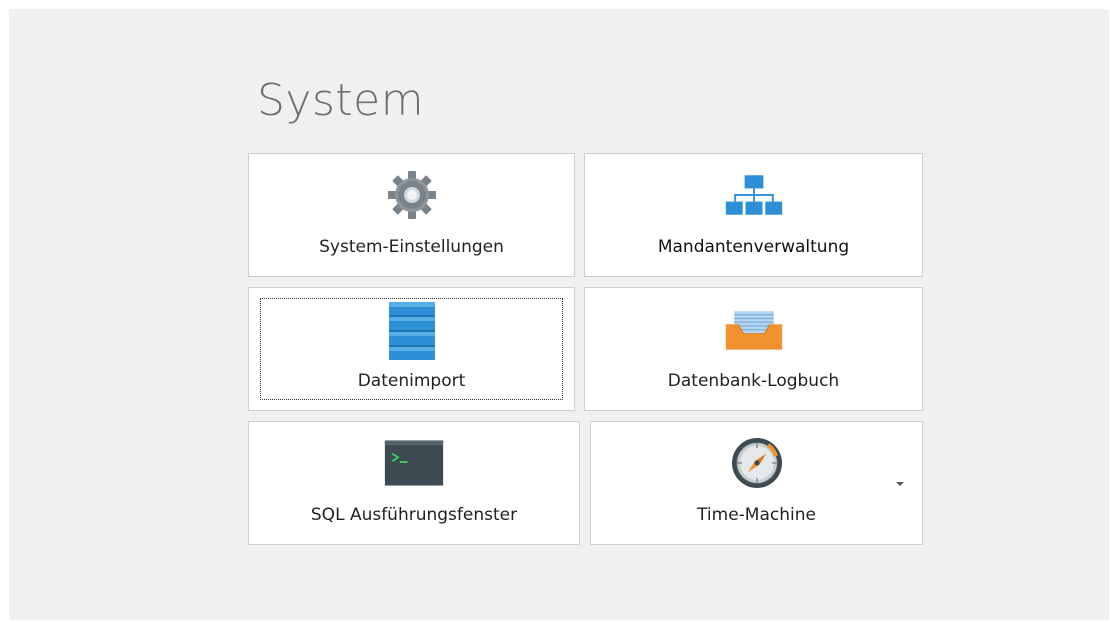 This screenshot has height=623, width=1110. I want to click on tile-label: Time-Machine, so click(756, 515).